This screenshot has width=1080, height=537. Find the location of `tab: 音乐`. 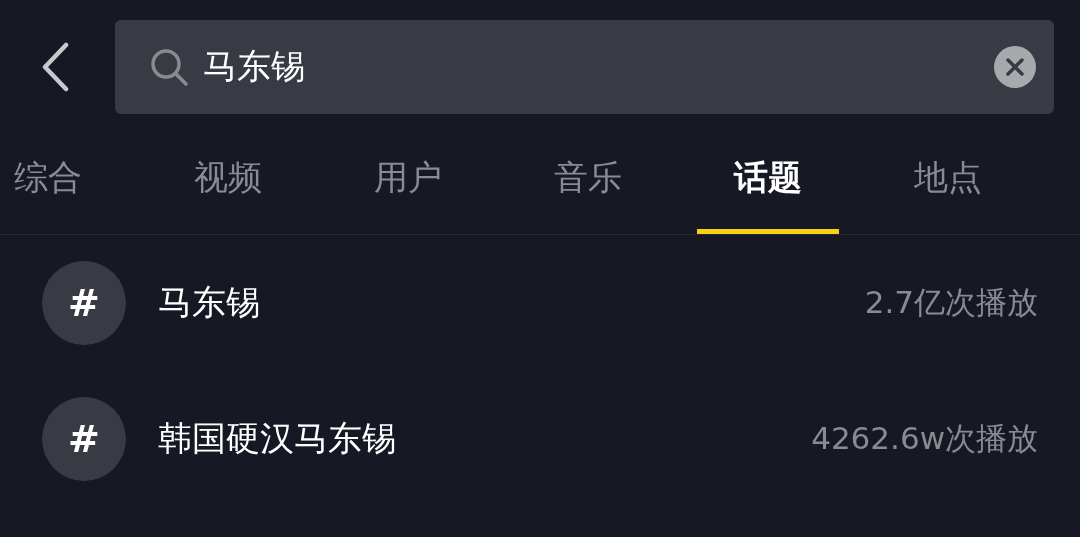

tab: 音乐 is located at coordinates (588, 174).